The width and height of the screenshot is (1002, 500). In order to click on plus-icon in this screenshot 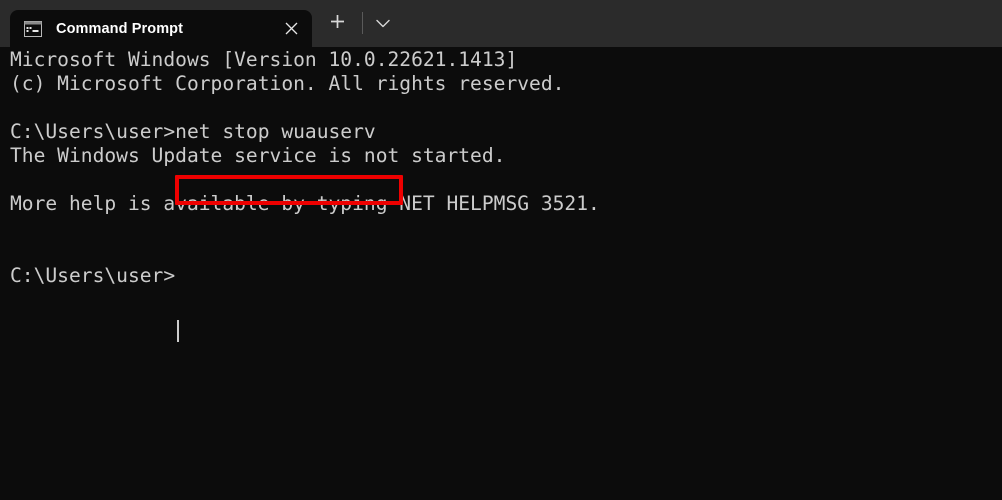, I will do `click(337, 24)`.